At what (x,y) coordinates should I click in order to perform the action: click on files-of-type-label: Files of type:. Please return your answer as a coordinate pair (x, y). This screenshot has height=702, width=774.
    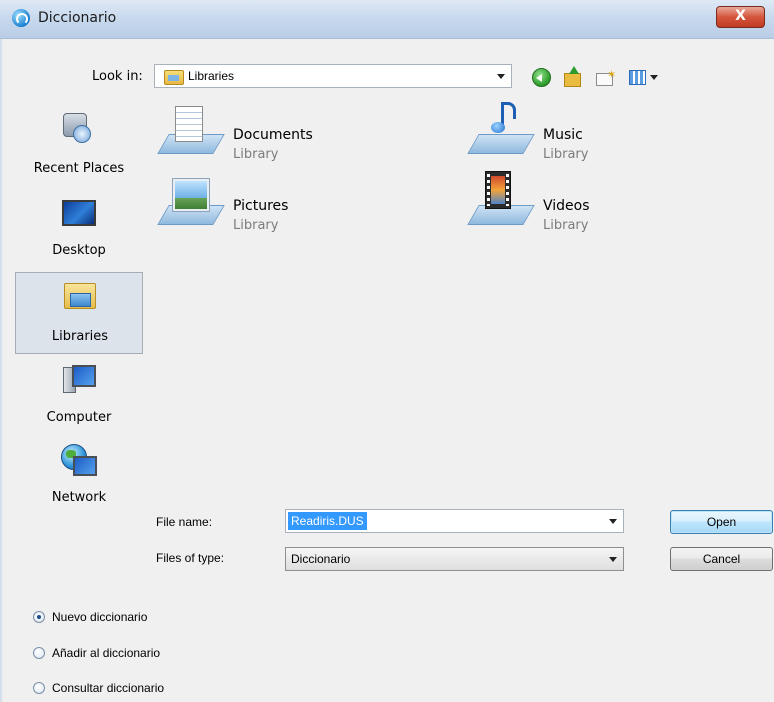
    Looking at the image, I should click on (190, 558).